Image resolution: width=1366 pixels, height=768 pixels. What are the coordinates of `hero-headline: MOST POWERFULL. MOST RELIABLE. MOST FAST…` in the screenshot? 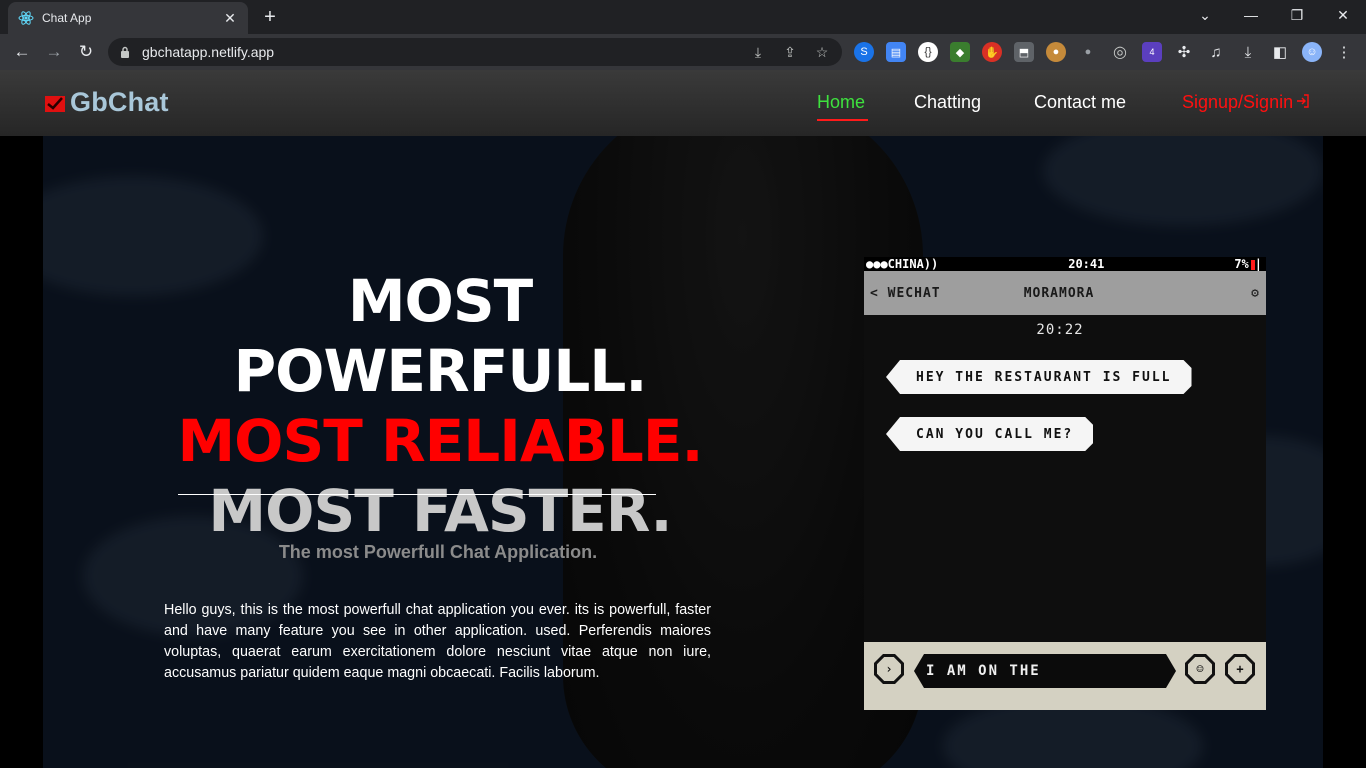 It's located at (440, 406).